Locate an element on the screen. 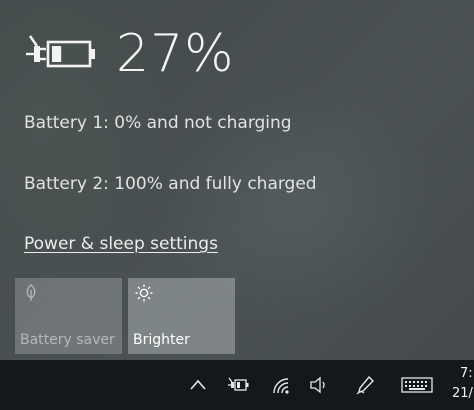 This screenshot has width=474, height=410. keyboard-icon is located at coordinates (417, 385).